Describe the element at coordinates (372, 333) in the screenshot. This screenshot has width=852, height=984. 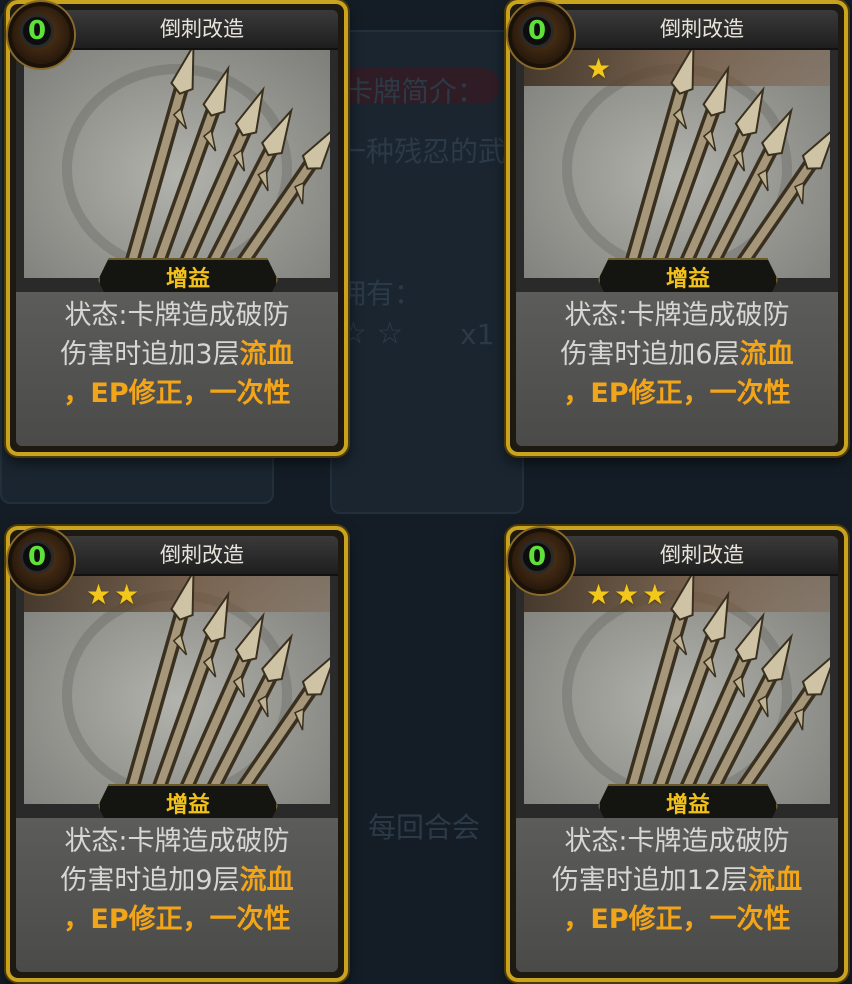
I see `background-owned-stars: ☆ ☆` at that location.